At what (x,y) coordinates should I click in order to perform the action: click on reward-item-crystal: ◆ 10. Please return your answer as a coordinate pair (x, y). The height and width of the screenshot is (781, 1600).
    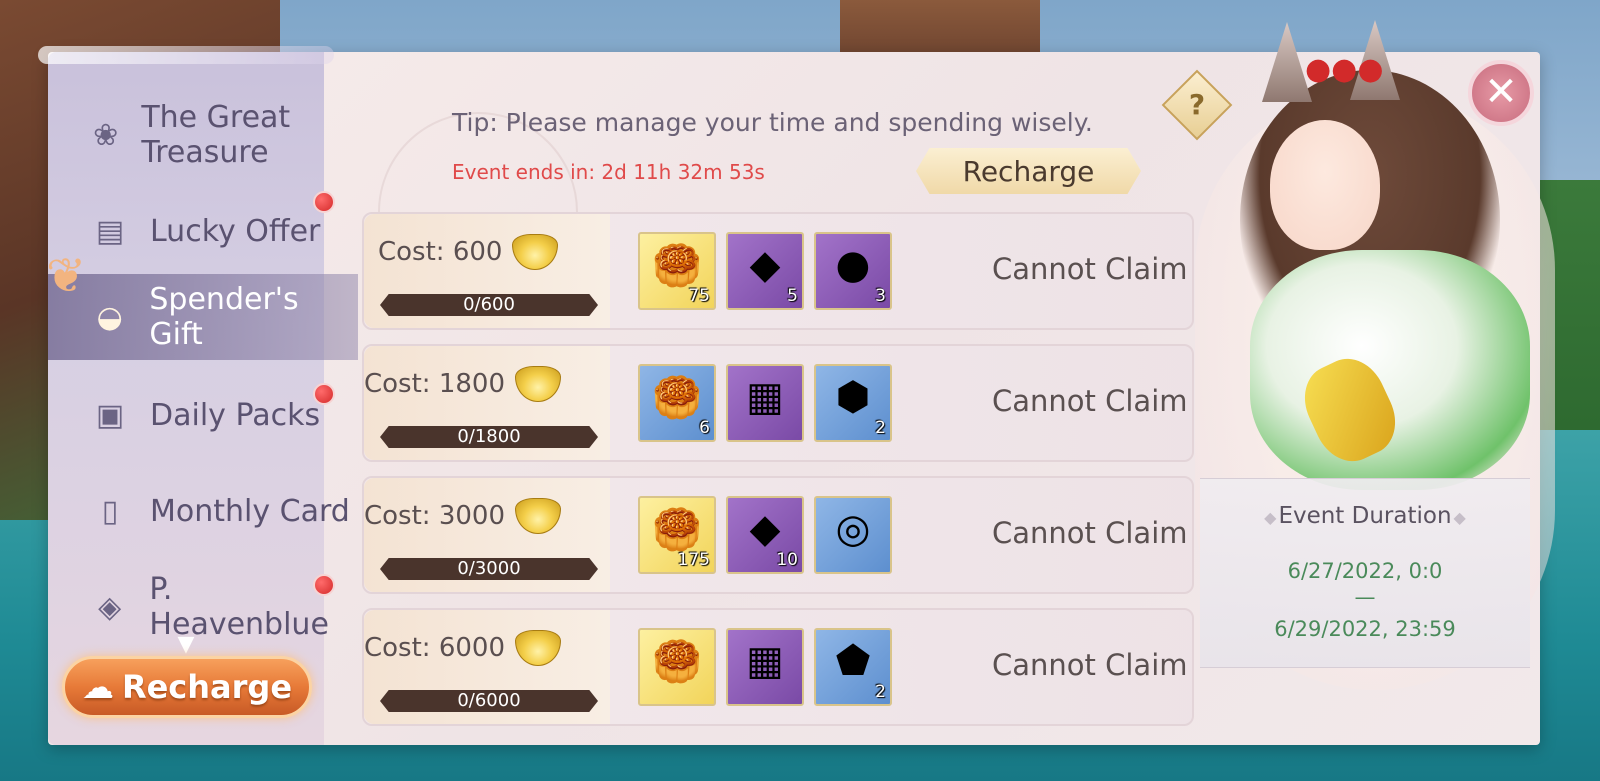
    Looking at the image, I should click on (765, 535).